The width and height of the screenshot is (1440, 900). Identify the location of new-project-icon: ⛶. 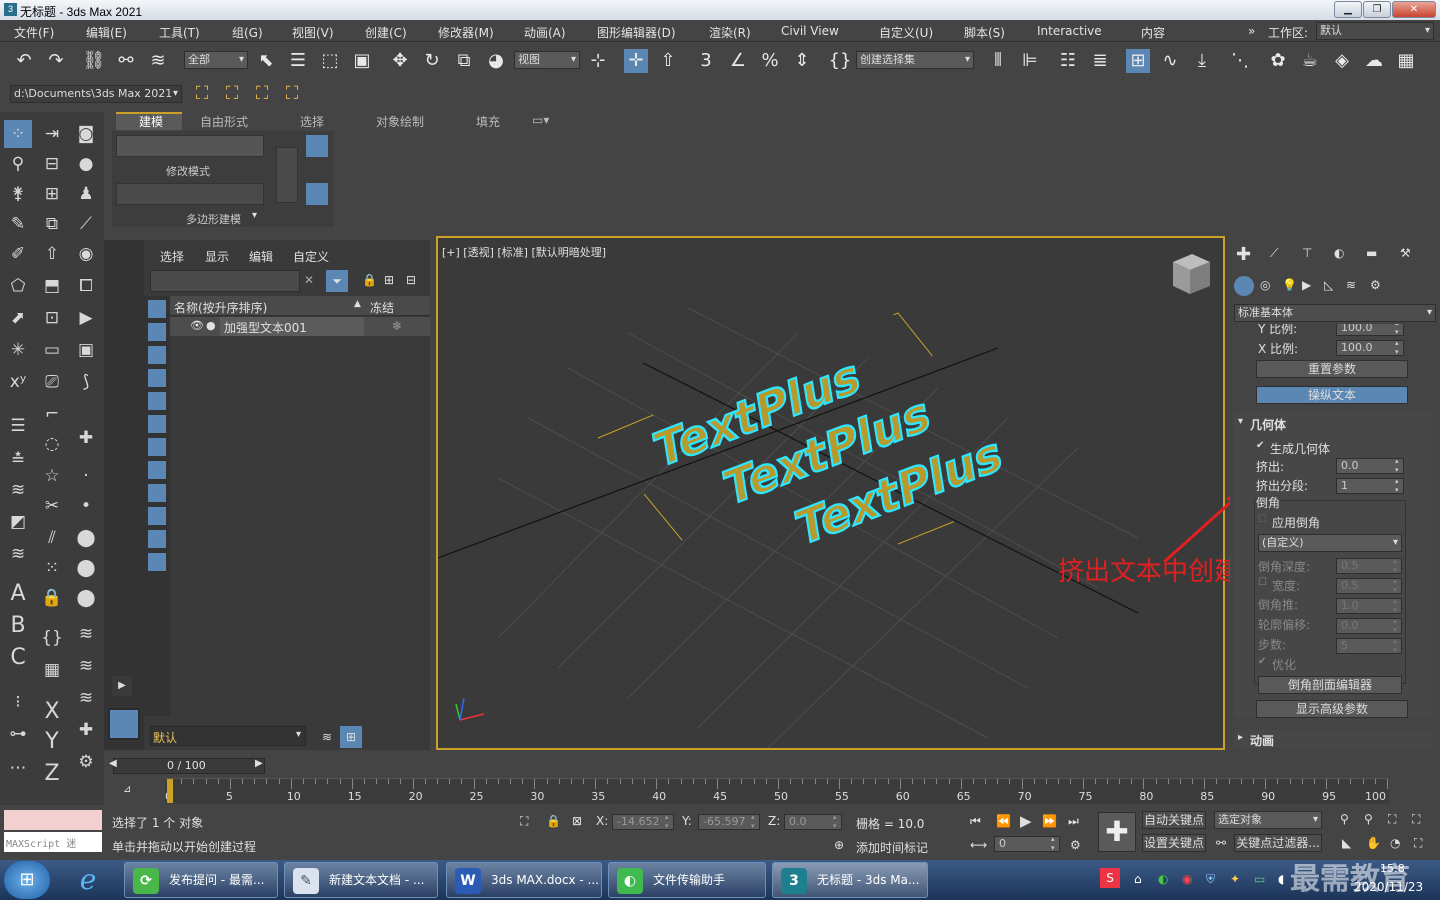
(262, 94).